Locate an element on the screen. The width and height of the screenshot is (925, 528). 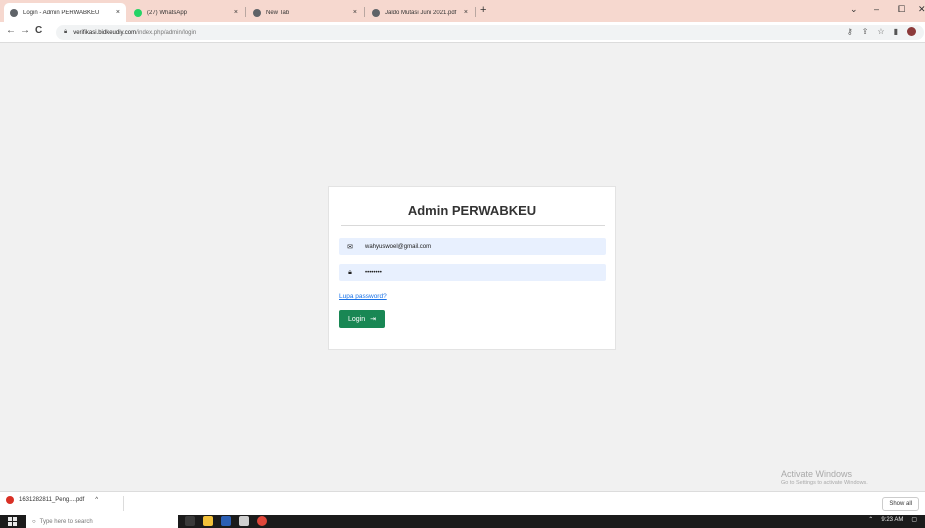
login-button: Login ⇥ is located at coordinates (362, 319).